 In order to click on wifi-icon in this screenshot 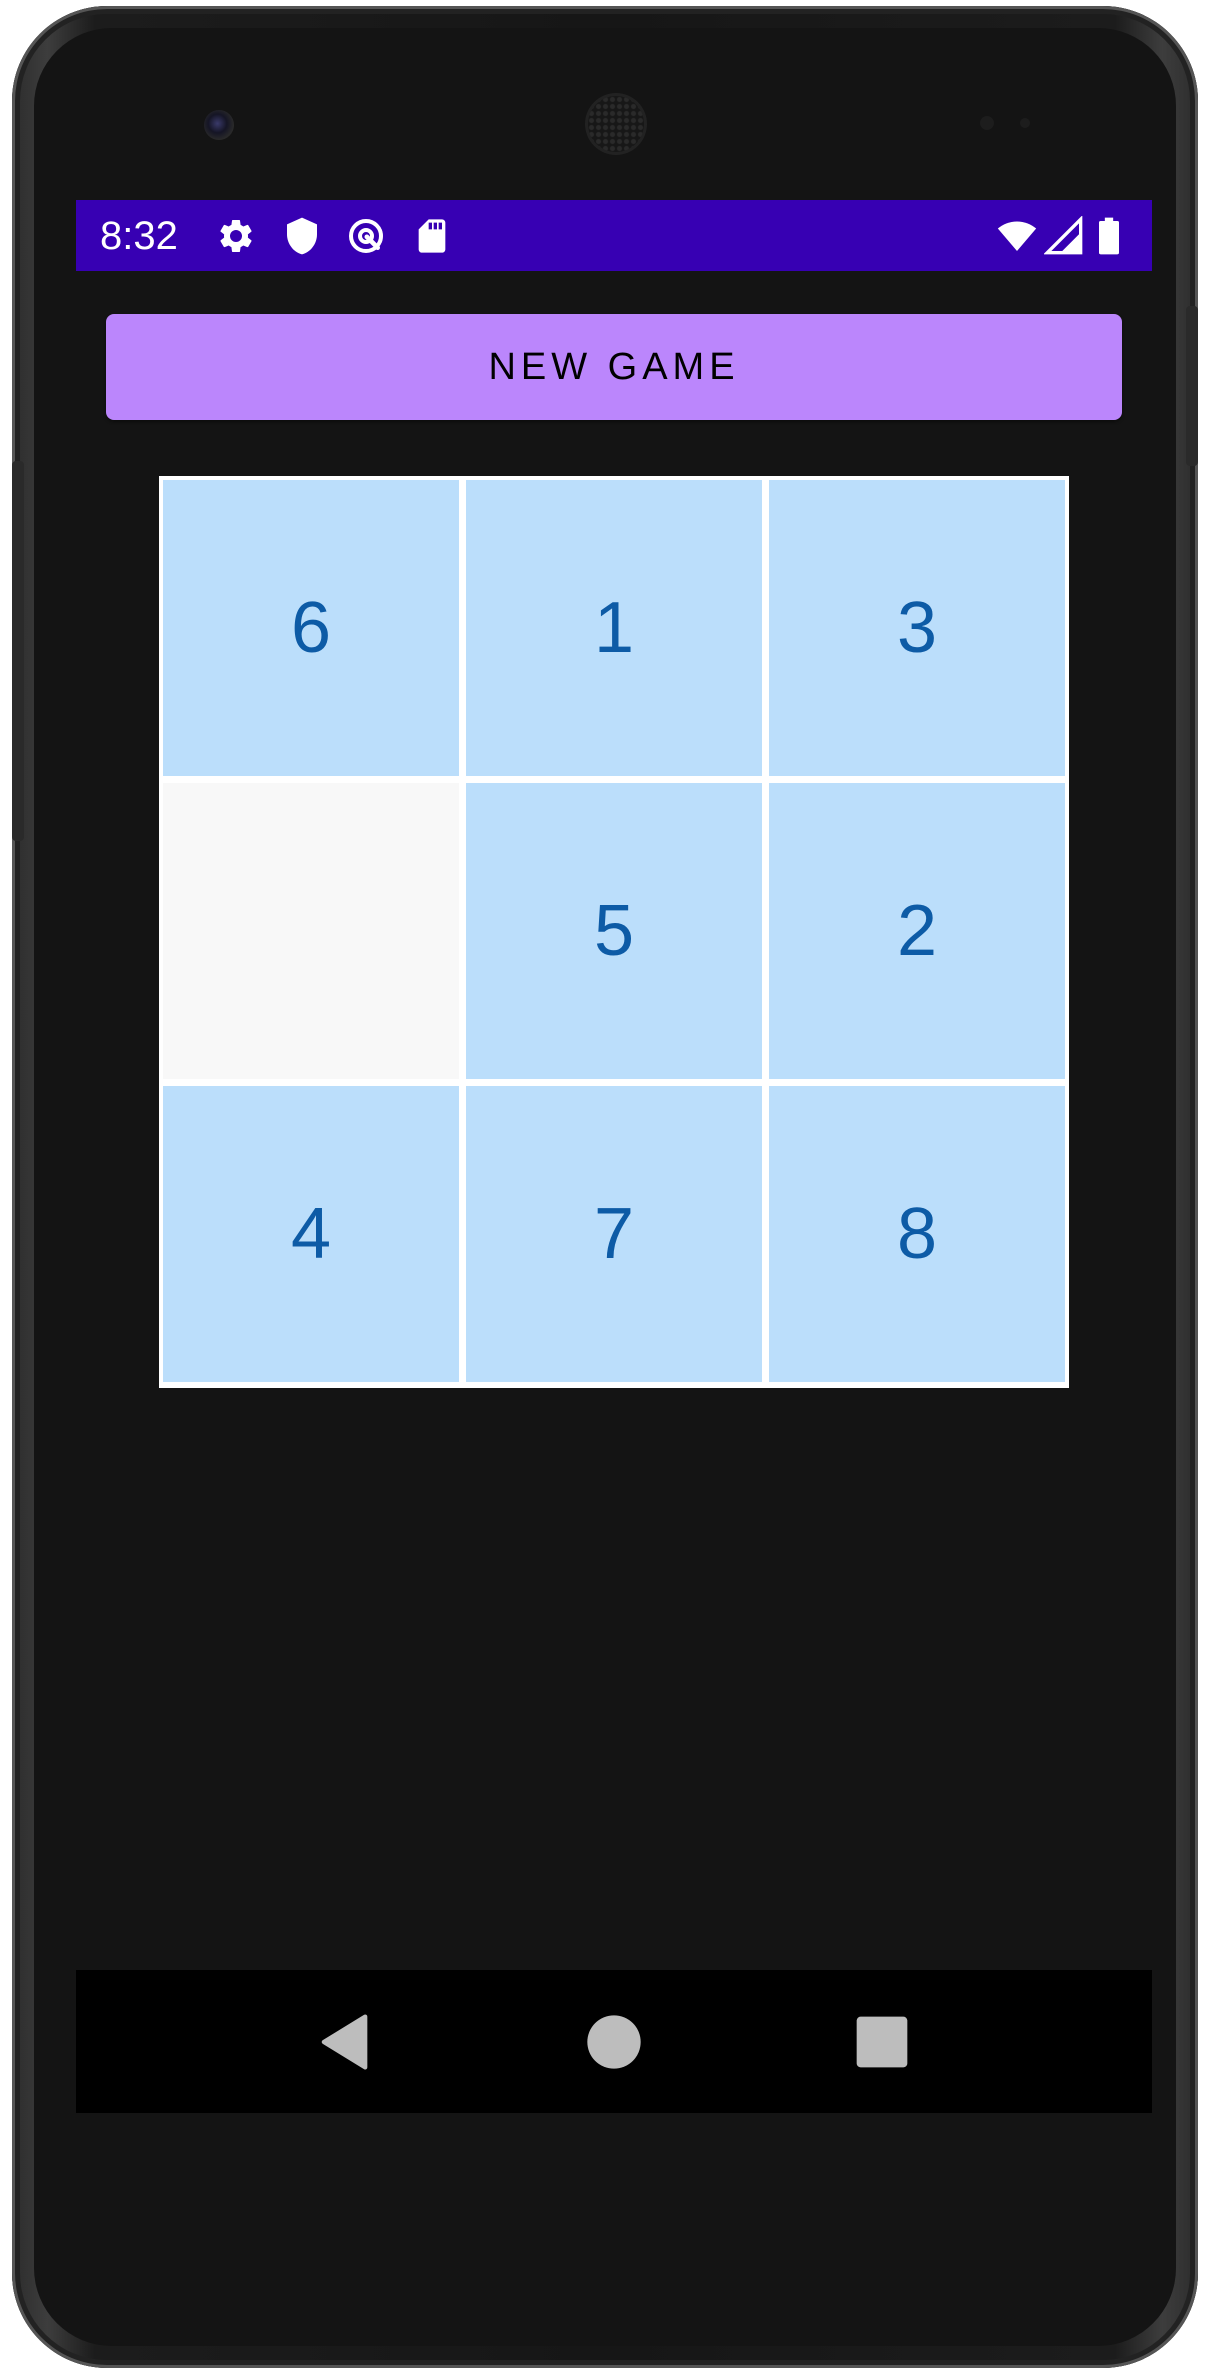, I will do `click(1017, 236)`.